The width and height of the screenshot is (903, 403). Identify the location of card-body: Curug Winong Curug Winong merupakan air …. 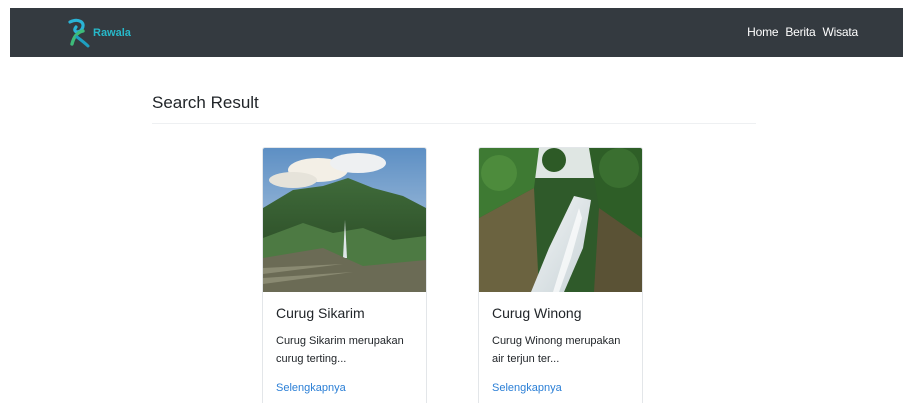
(560, 344).